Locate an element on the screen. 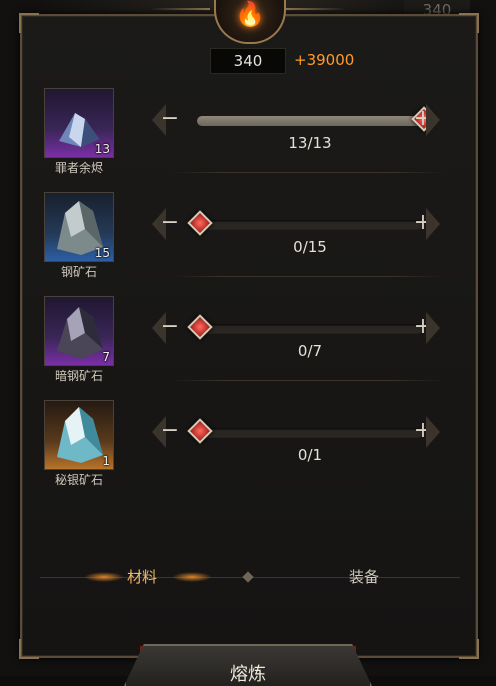 This screenshot has height=686, width=496. slider-fill is located at coordinates (310, 121).